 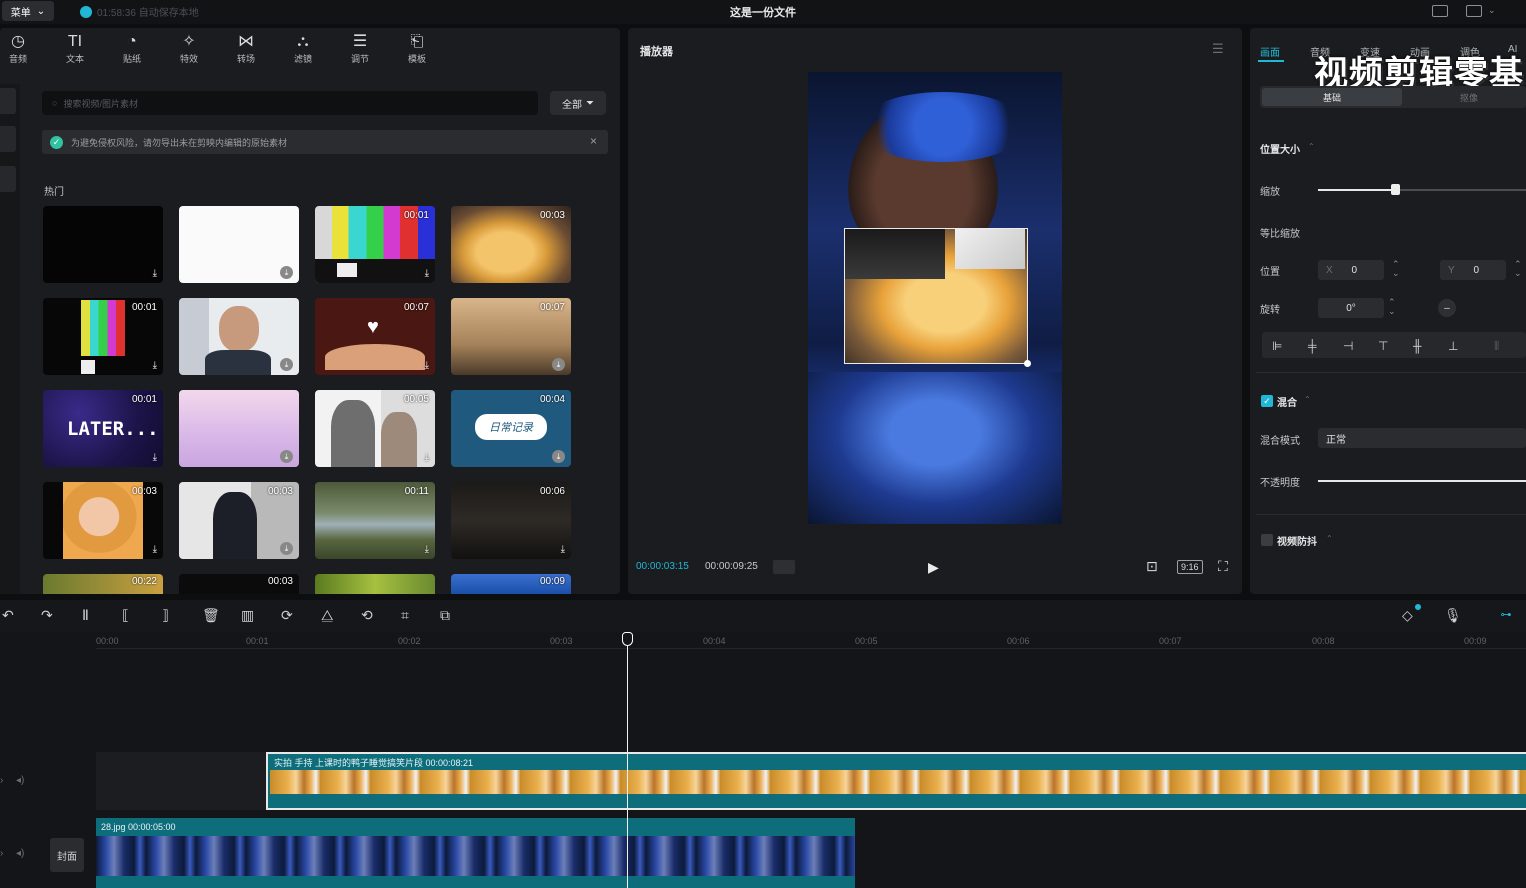 What do you see at coordinates (67, 855) in the screenshot?
I see `cover-button: 封面` at bounding box center [67, 855].